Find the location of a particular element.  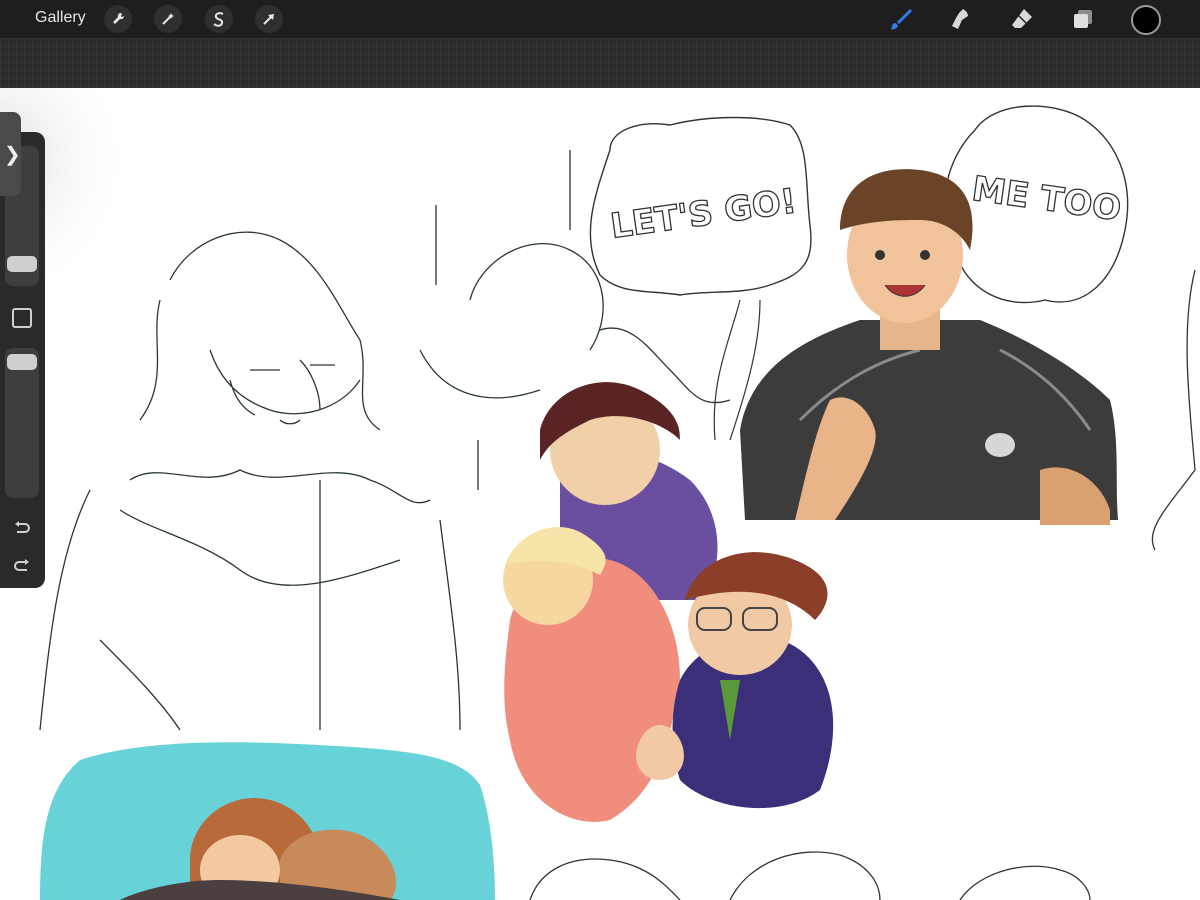

magic-wand-icon is located at coordinates (168, 19).